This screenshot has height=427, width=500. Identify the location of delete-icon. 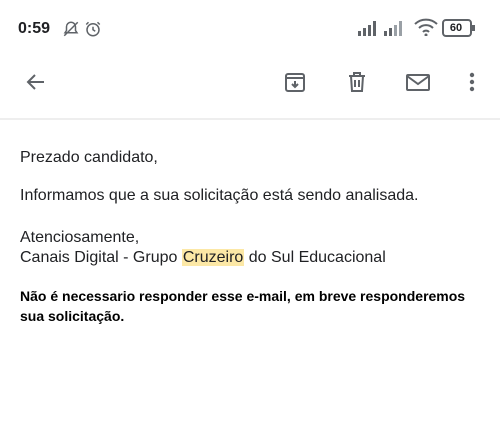
(357, 84).